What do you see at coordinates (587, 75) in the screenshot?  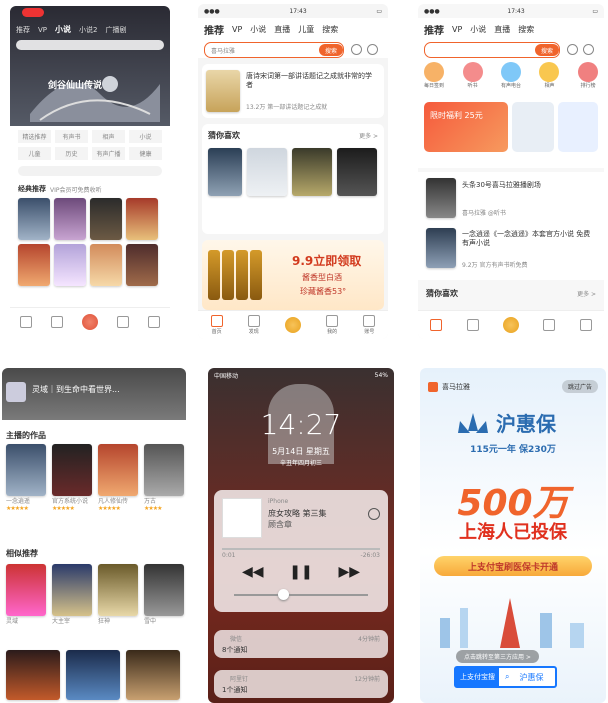 I see `shortcut-ranking: 排行榜` at bounding box center [587, 75].